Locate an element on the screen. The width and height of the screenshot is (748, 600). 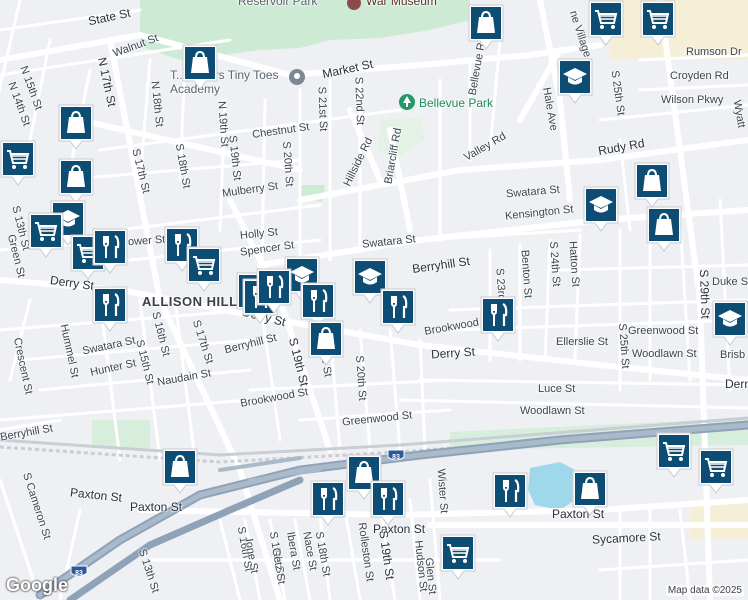
water-pond is located at coordinates (551, 486).